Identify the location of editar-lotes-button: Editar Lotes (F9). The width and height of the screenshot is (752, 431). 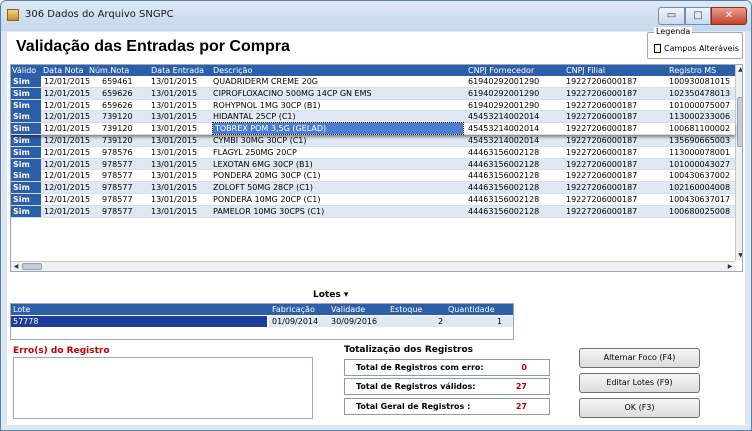
(639, 383).